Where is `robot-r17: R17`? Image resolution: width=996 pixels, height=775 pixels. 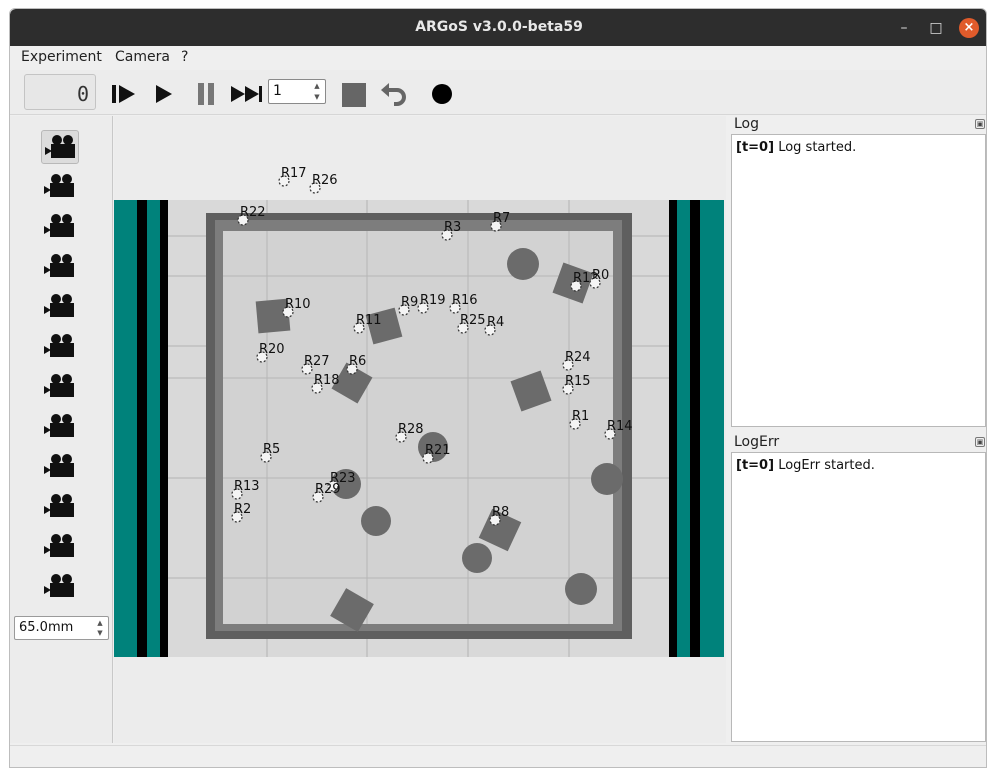
robot-r17: R17 is located at coordinates (292, 176).